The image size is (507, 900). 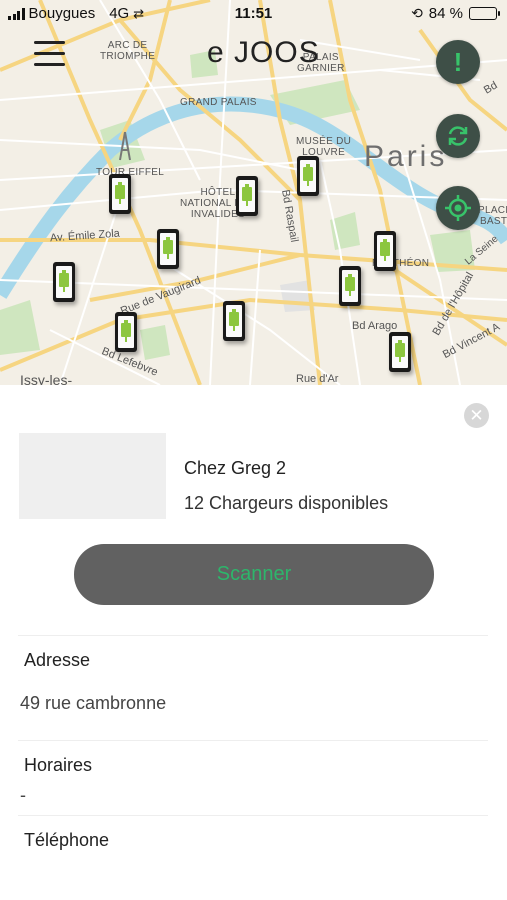 I want to click on label-arc-de-triomphe: ARC DE TRIOMPHE, so click(x=128, y=51).